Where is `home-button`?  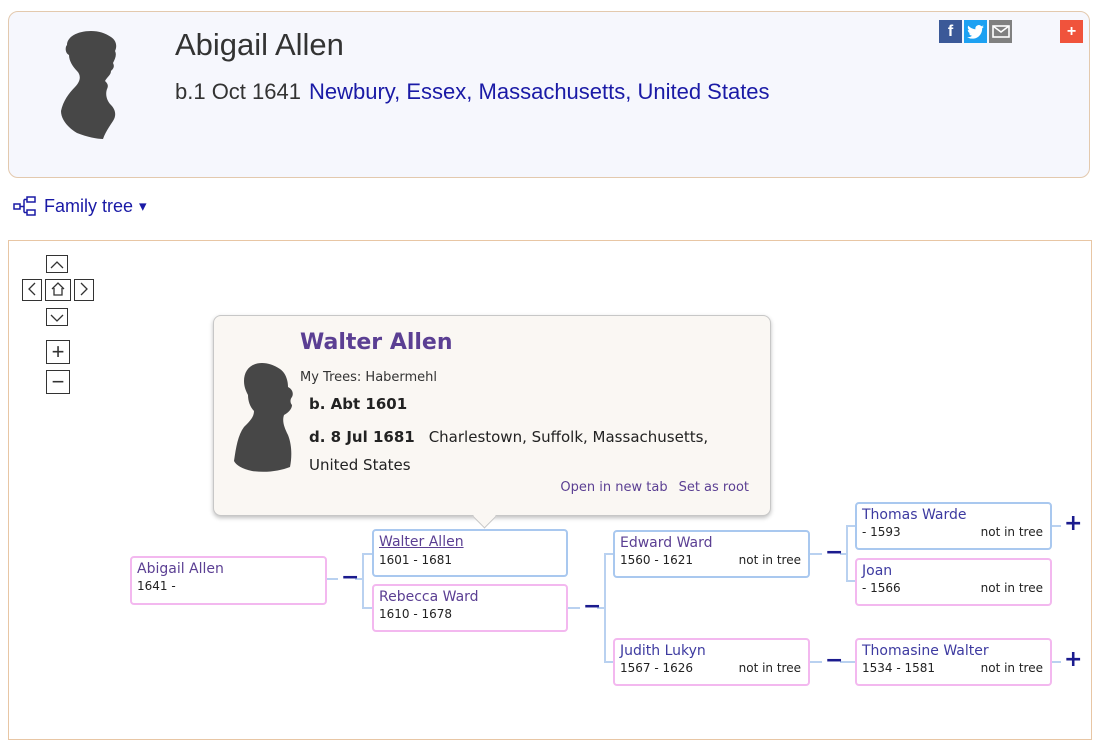 home-button is located at coordinates (58, 290).